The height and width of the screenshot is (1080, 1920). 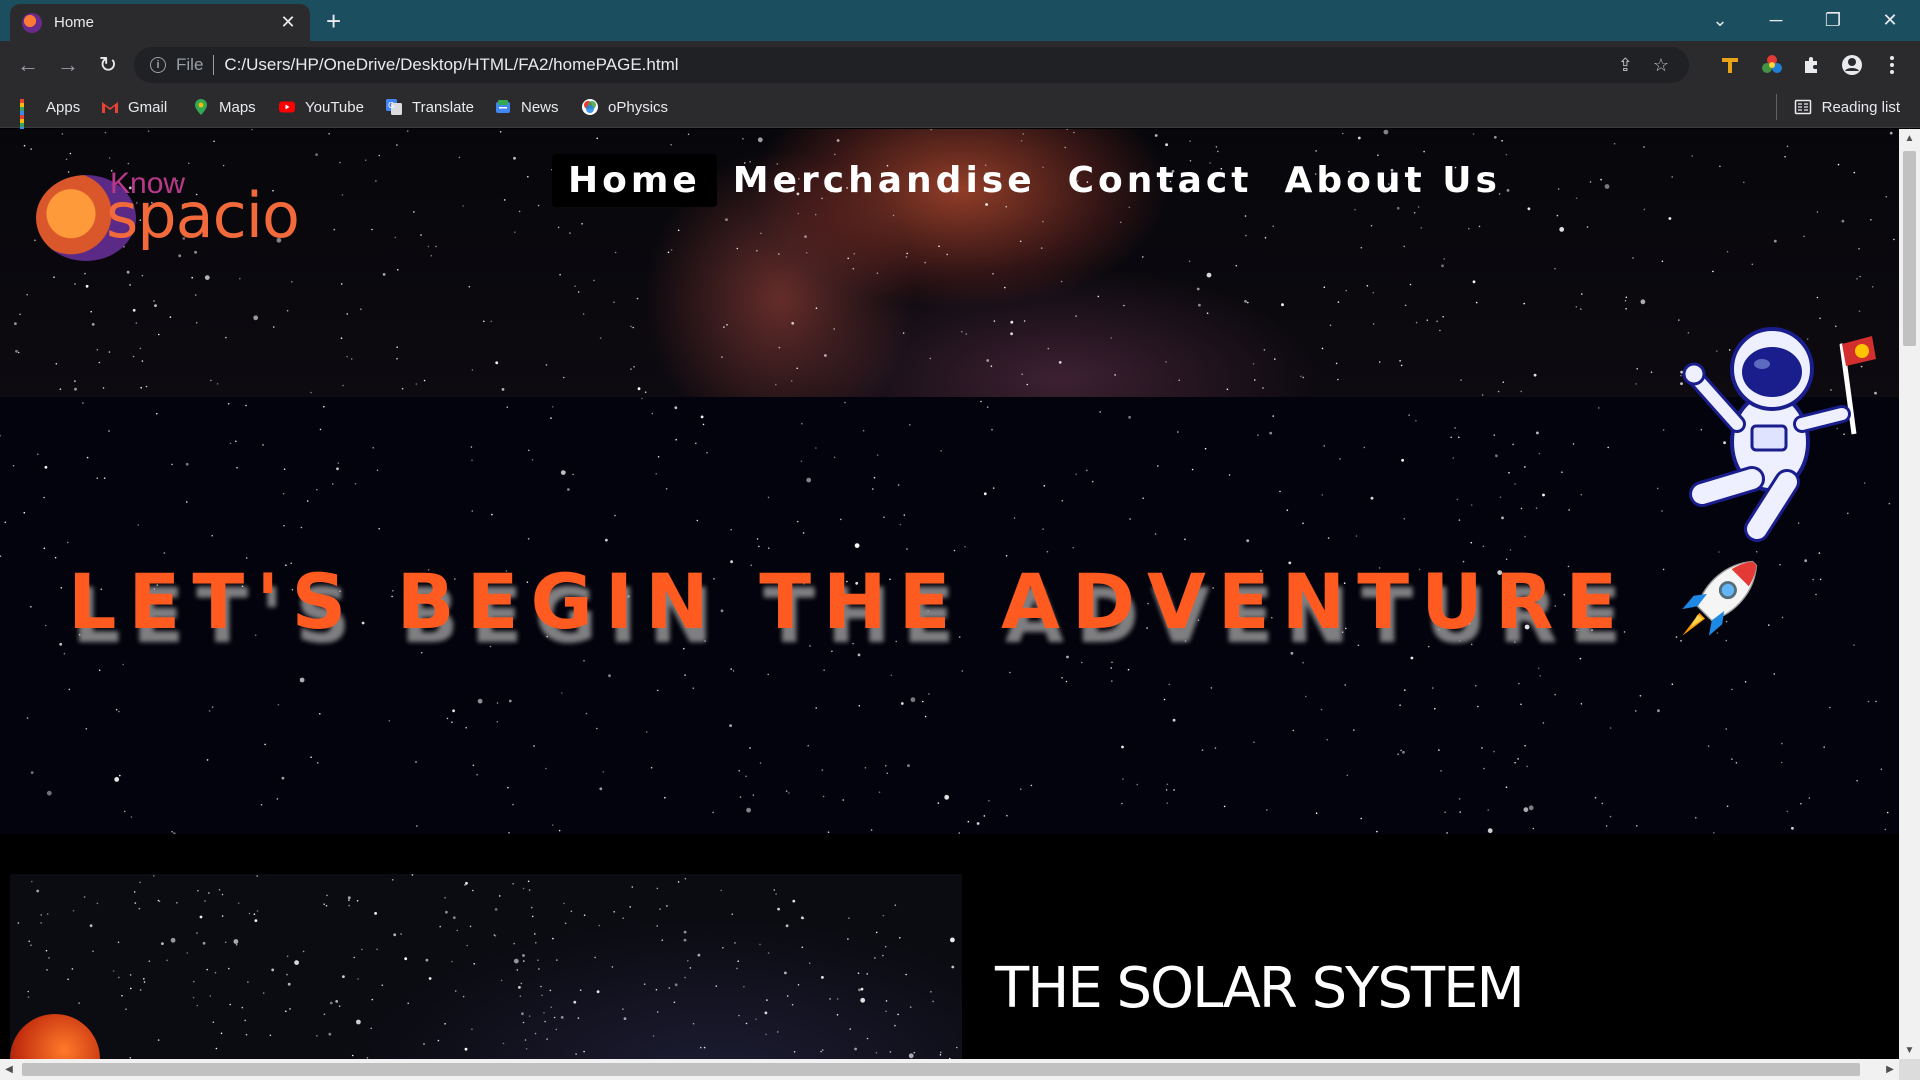 I want to click on vertical-scrollbar: ▲ ▼, so click(x=1909, y=594).